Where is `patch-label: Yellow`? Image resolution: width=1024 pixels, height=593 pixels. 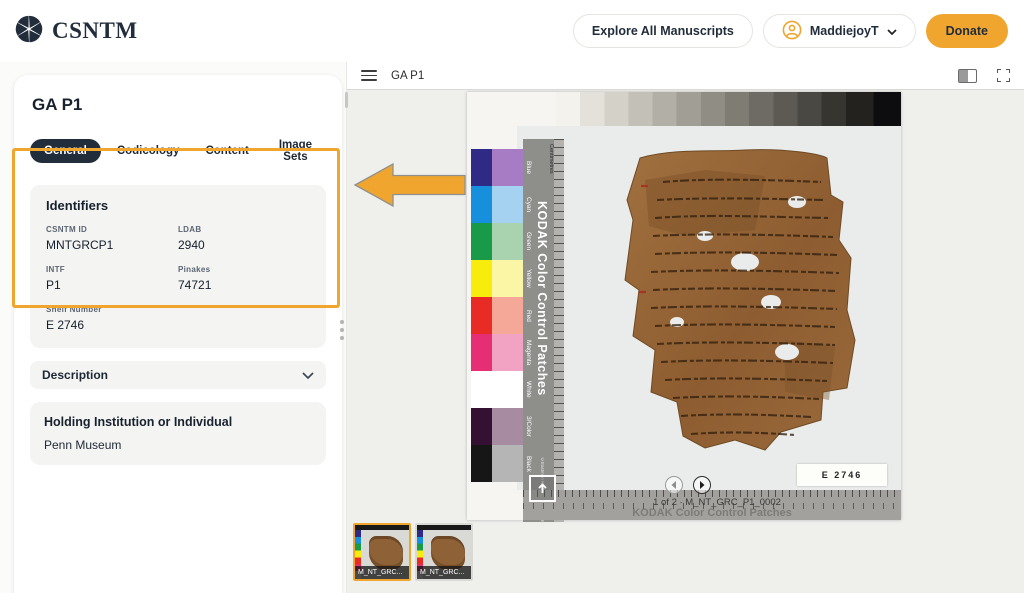
patch-label: Yellow is located at coordinates (528, 278).